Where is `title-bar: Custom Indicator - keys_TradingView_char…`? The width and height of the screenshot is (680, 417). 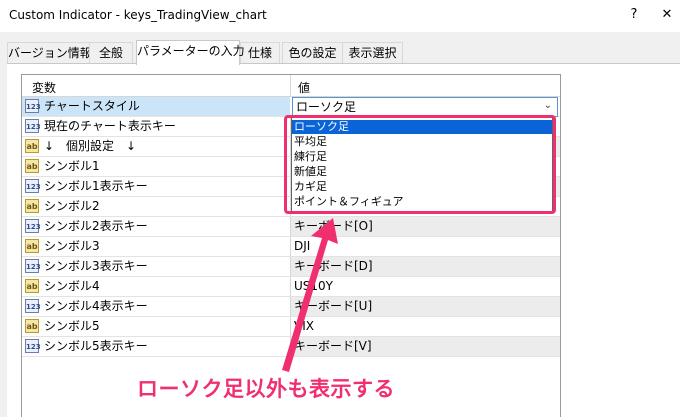 title-bar: Custom Indicator - keys_TradingView_char… is located at coordinates (340, 16).